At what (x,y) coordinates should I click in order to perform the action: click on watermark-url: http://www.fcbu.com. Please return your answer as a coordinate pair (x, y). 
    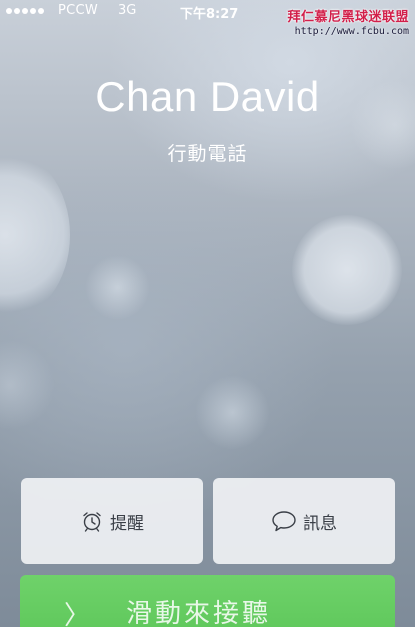
    Looking at the image, I should click on (351, 31).